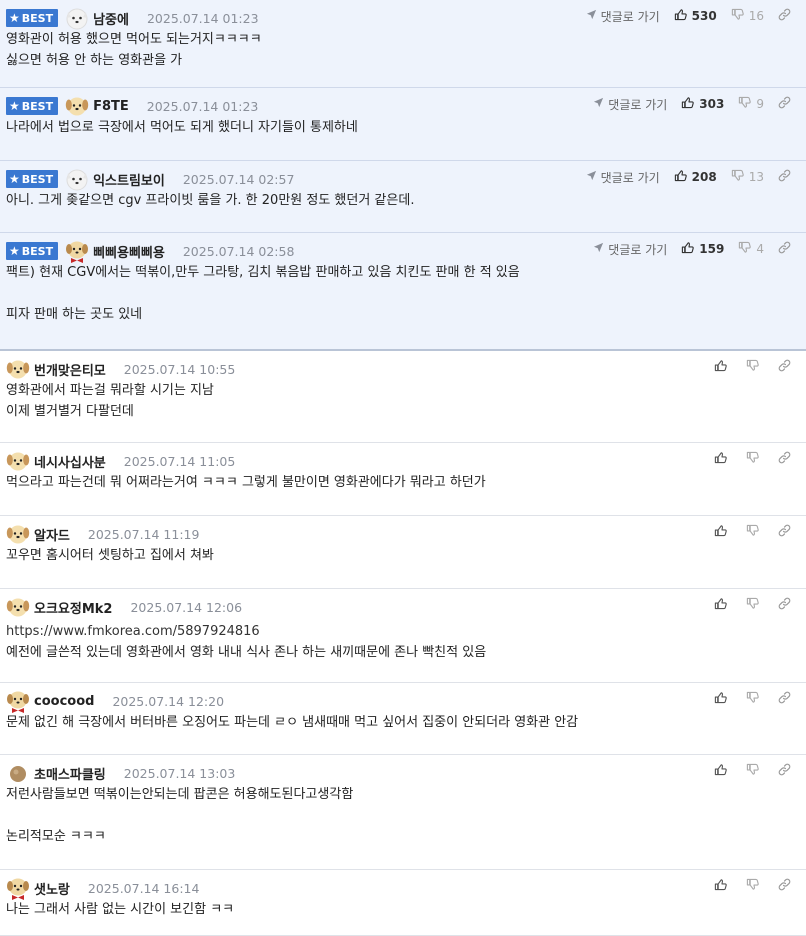  What do you see at coordinates (704, 177) in the screenshot?
I see `upvote-count: 208` at bounding box center [704, 177].